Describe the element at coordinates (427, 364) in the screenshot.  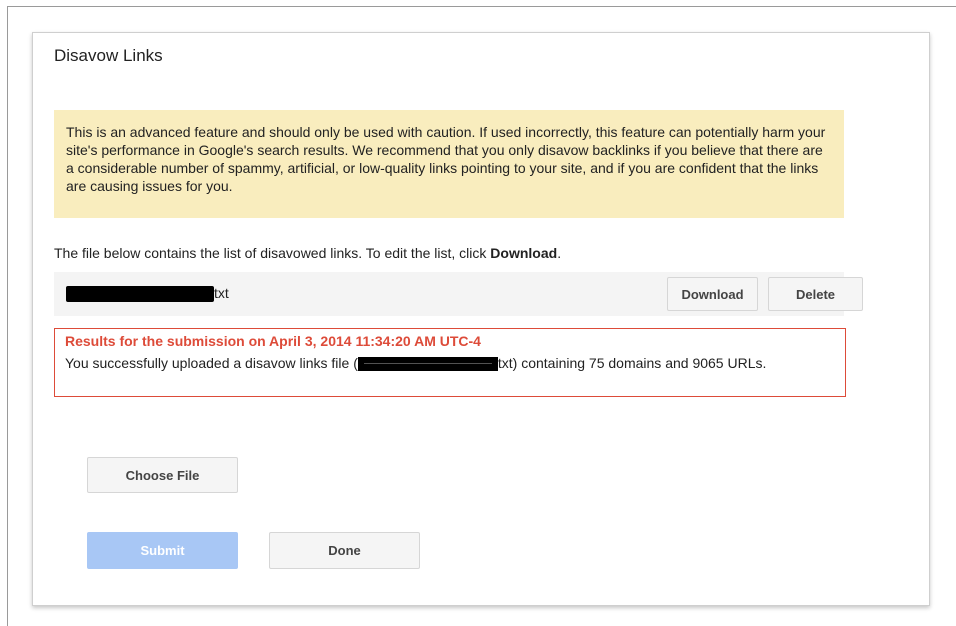
I see `redacted-filename-inline` at that location.